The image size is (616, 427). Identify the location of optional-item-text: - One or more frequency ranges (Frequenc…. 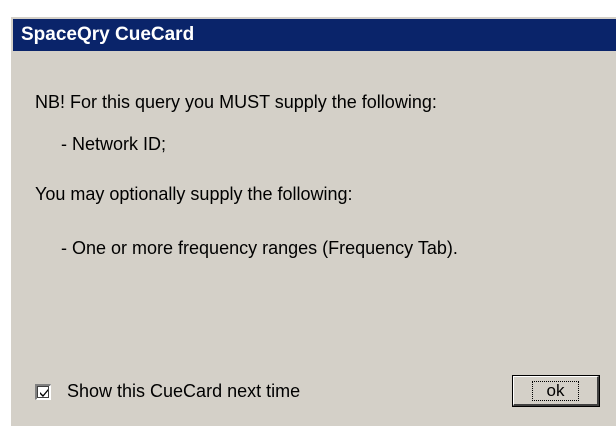
(259, 248).